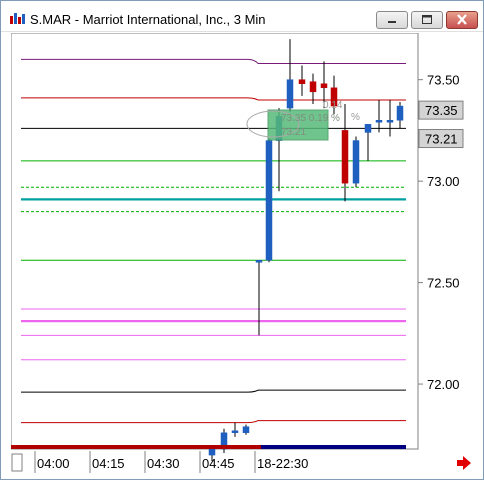 The width and height of the screenshot is (484, 484). I want to click on minimize-button, so click(392, 20).